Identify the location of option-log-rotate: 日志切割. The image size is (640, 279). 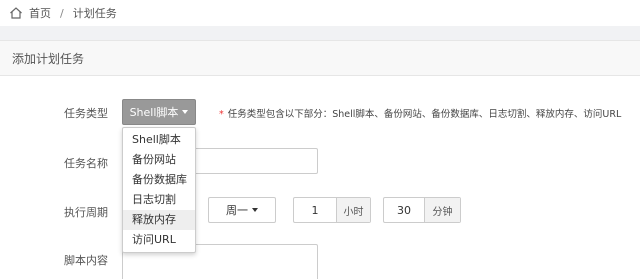
(159, 200).